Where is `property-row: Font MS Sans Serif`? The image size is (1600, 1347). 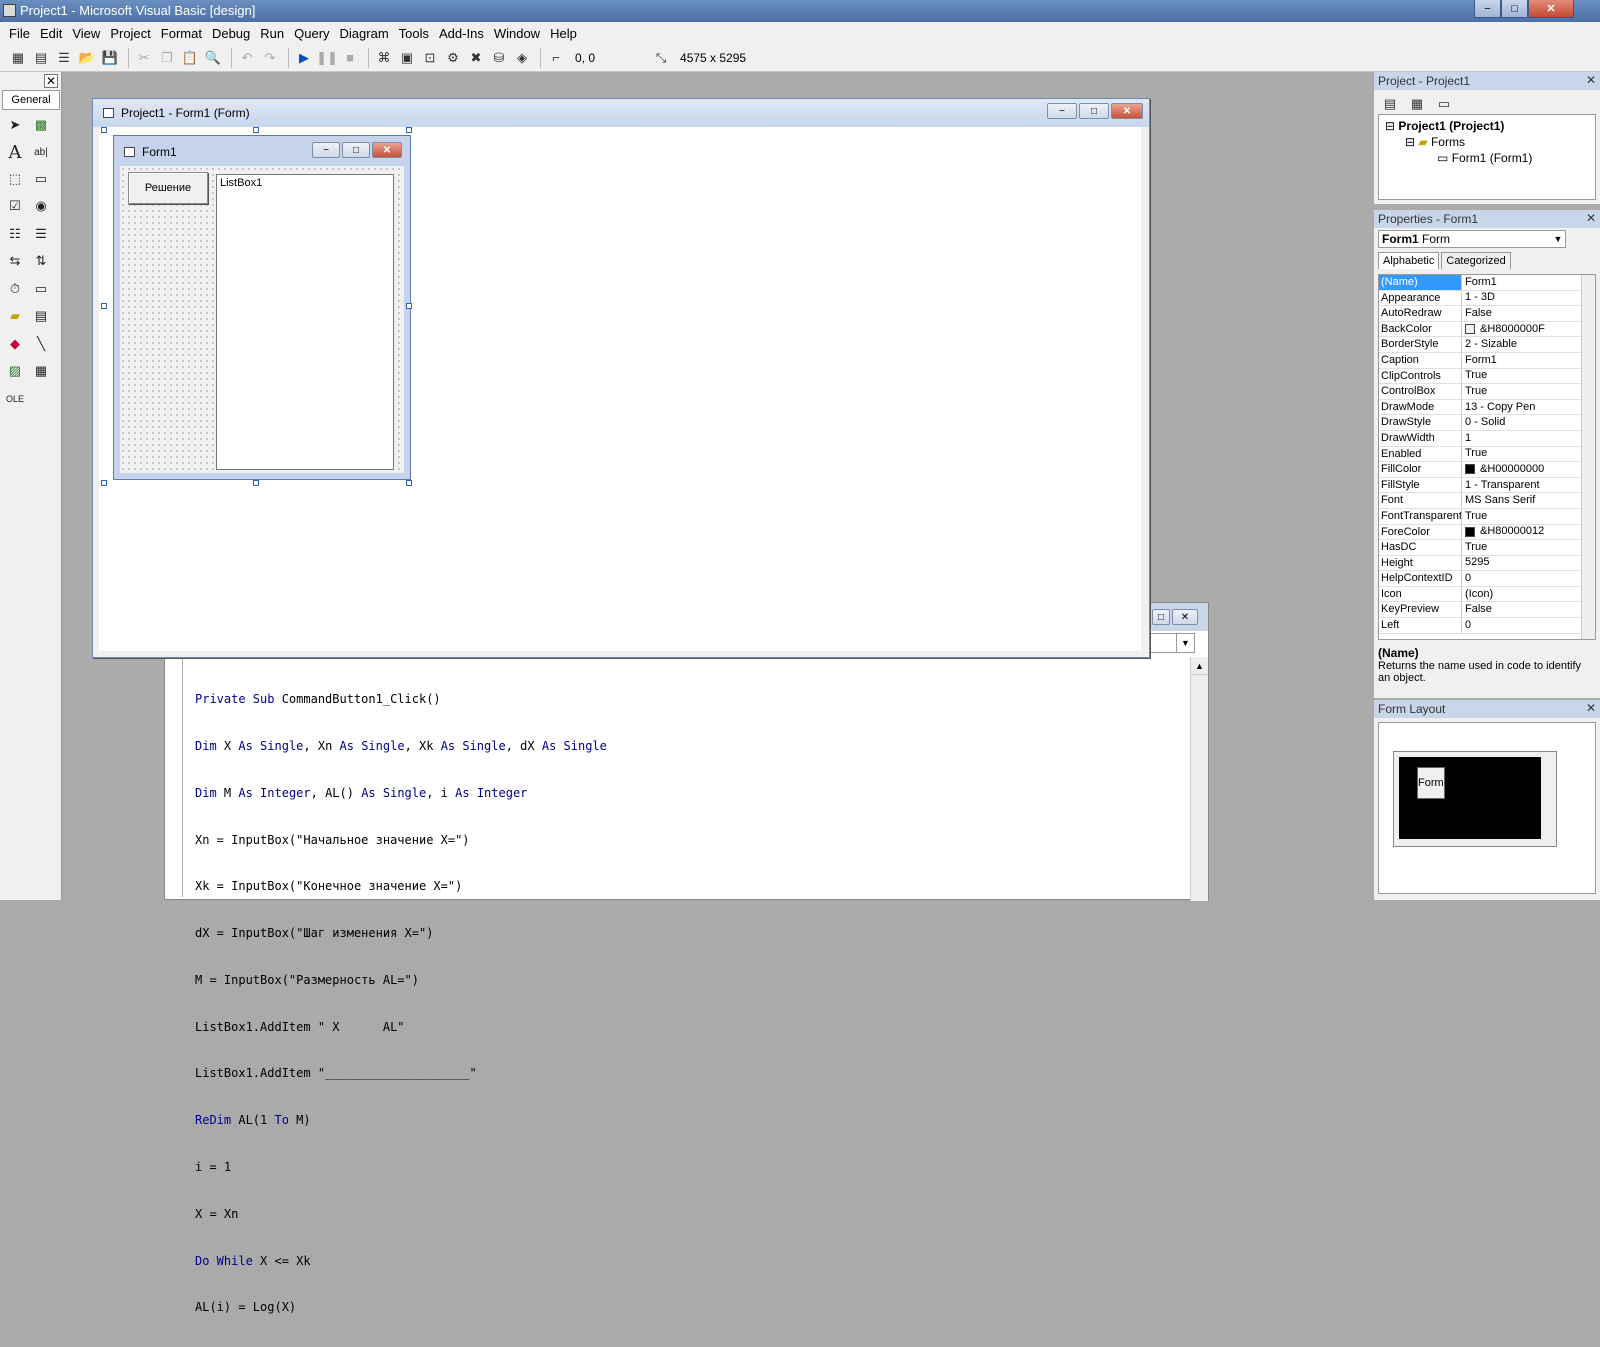
property-row: Font MS Sans Serif is located at coordinates (1487, 501).